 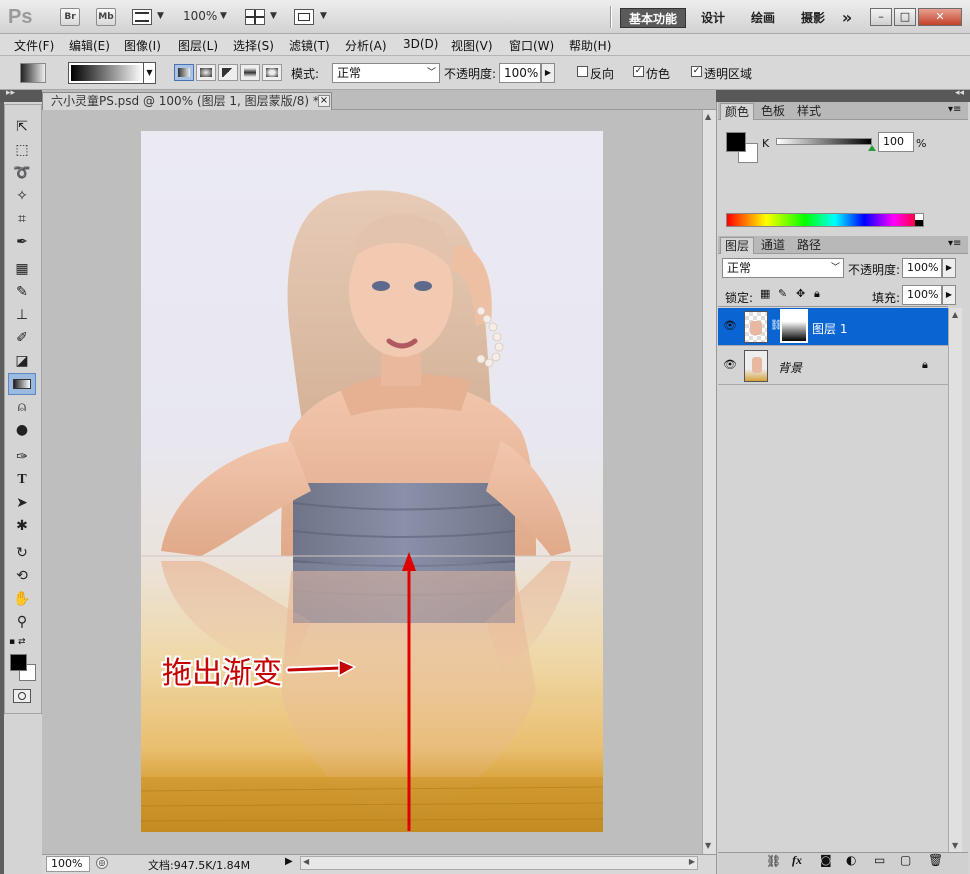 What do you see at coordinates (809, 111) in the screenshot?
I see `tab-styles: 样式` at bounding box center [809, 111].